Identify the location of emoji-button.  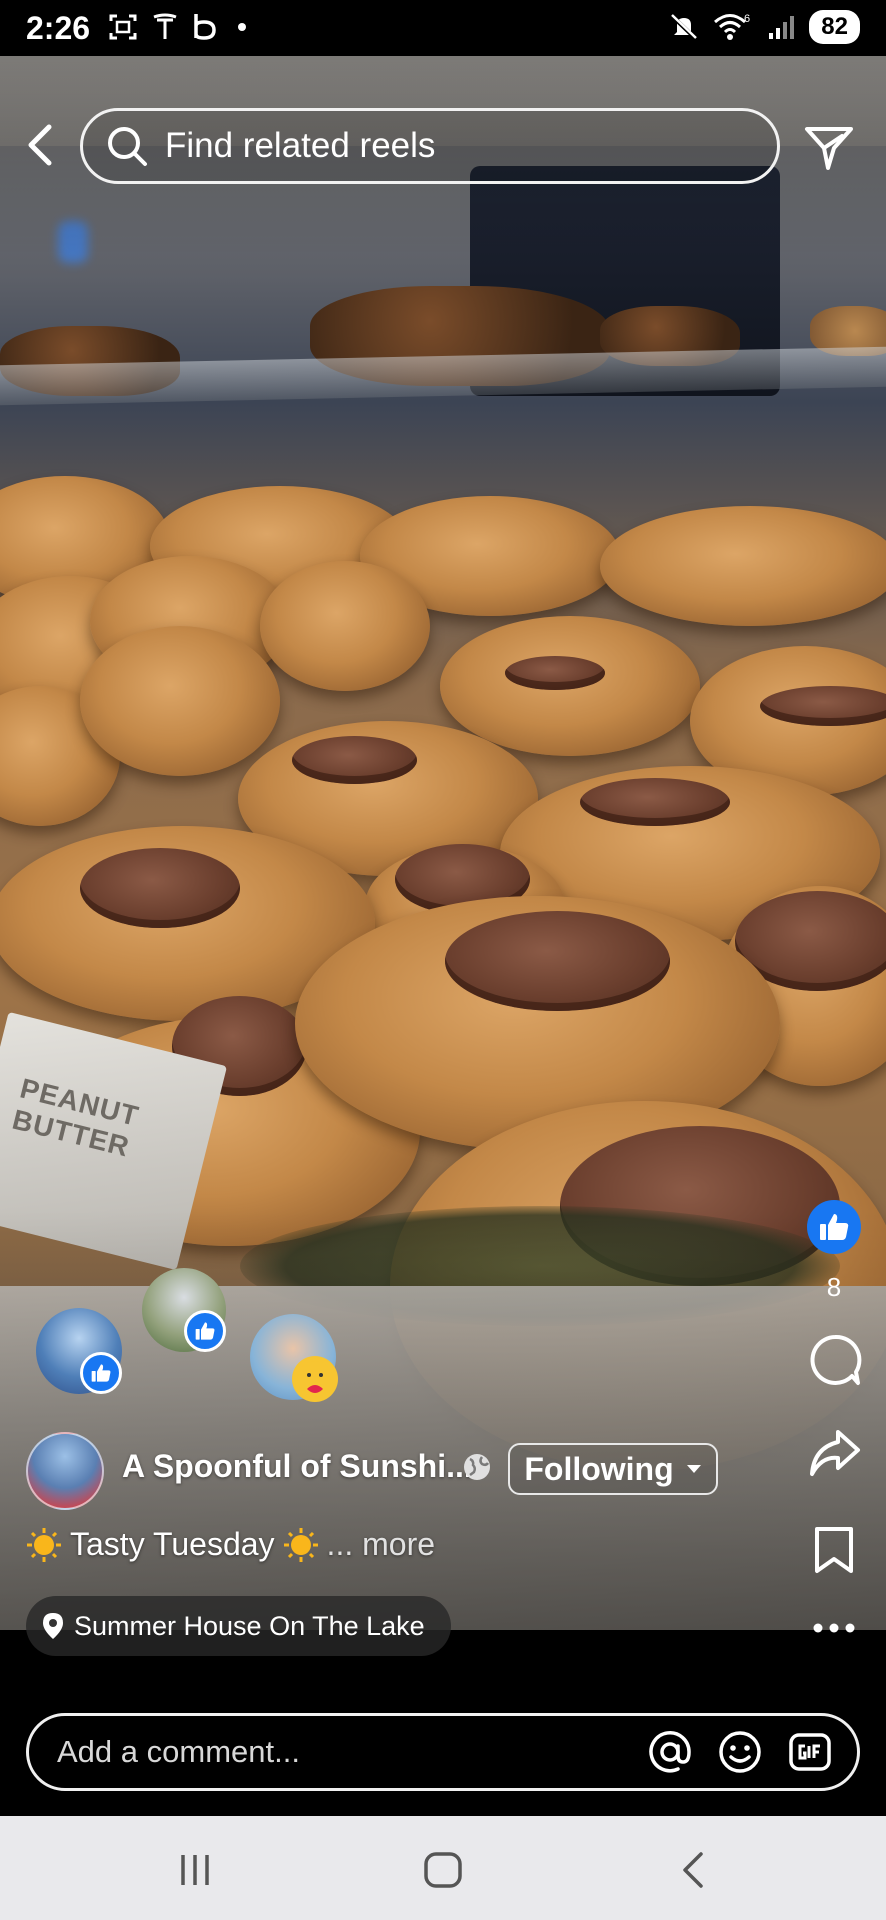
(740, 1752).